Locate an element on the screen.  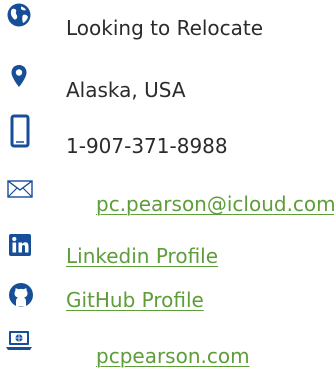
mobile-phone-icon is located at coordinates (20, 131).